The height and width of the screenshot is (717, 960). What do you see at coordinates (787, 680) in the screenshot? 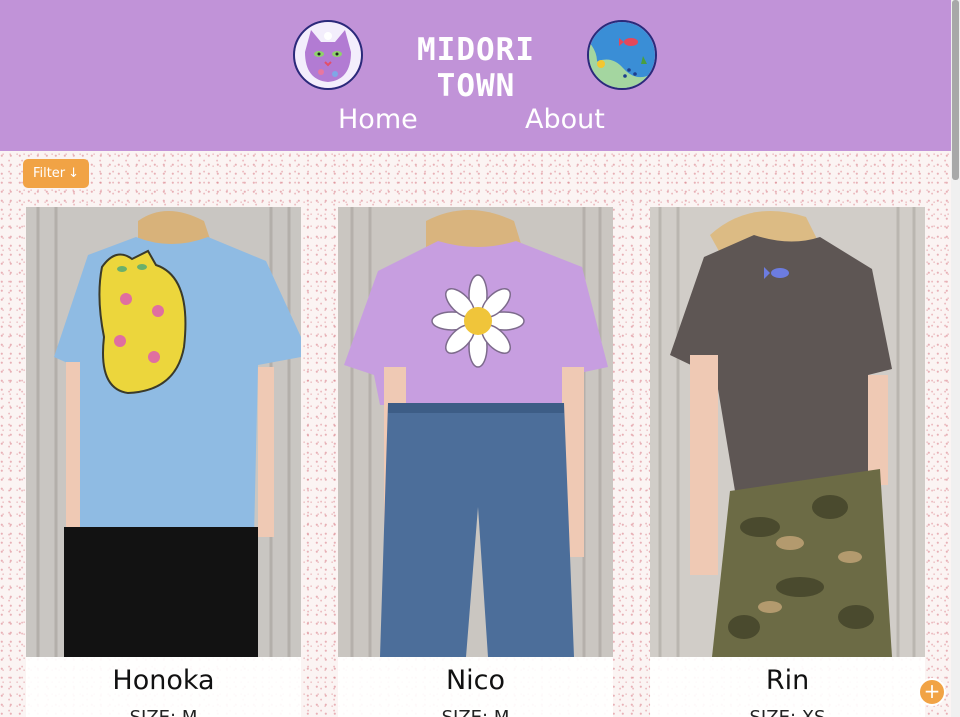
I see `product-name: Rin` at bounding box center [787, 680].